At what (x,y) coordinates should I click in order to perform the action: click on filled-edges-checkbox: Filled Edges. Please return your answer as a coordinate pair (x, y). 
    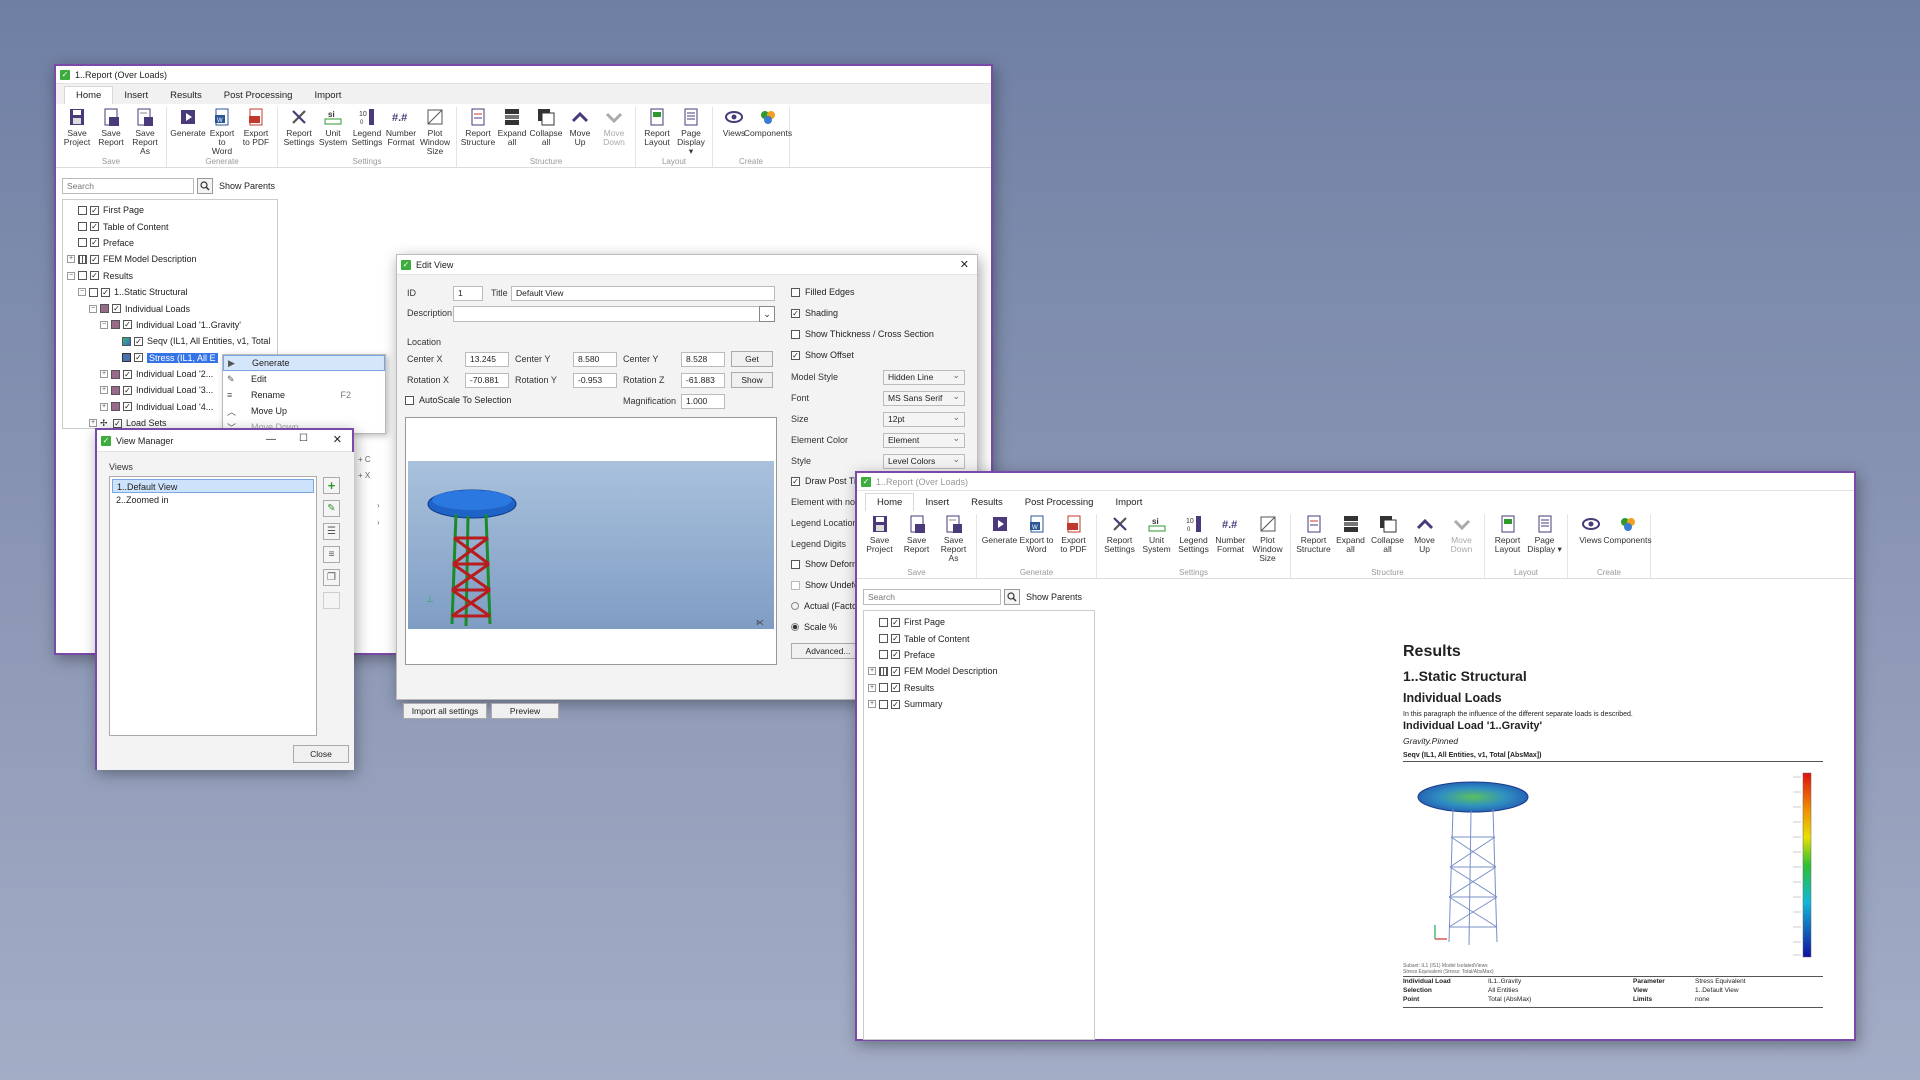
    Looking at the image, I should click on (823, 292).